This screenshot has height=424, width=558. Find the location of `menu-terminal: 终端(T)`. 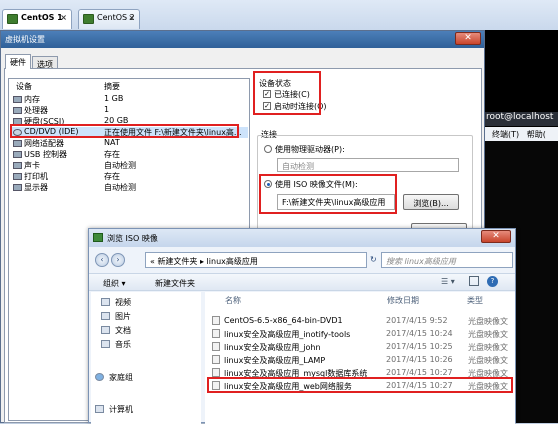

menu-terminal: 终端(T) is located at coordinates (505, 134).